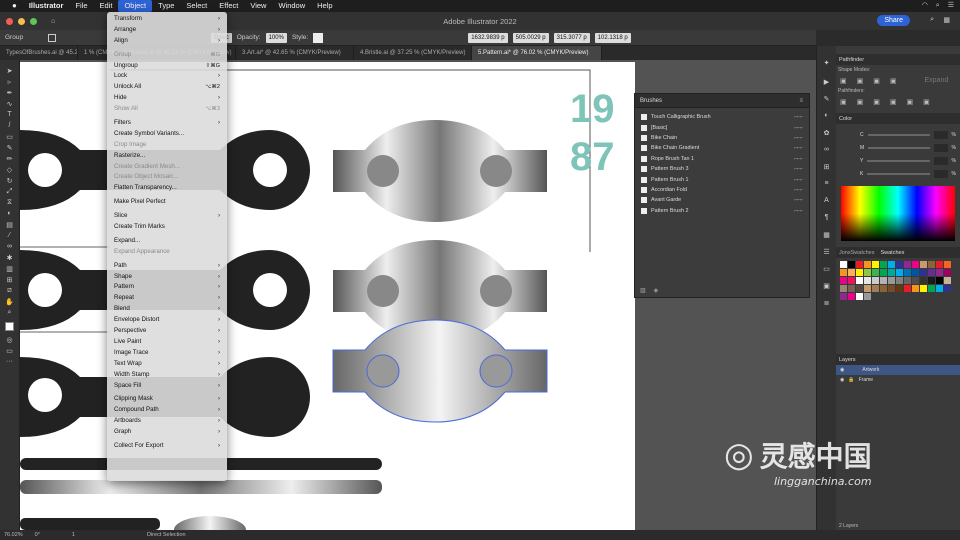  Describe the element at coordinates (46, 6) in the screenshot. I see `menu-illustrator: Illustrator` at that location.